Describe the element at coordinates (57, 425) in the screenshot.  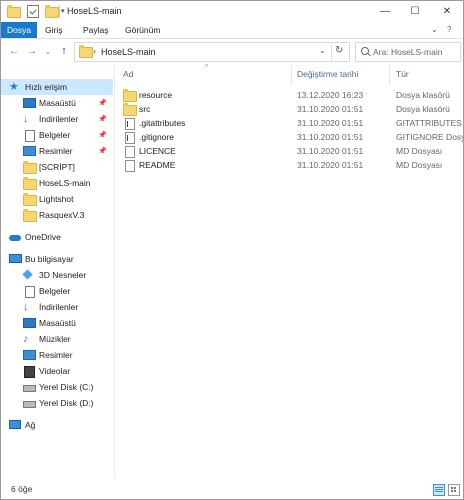
I see `sidebar-item-network: Ağ` at that location.